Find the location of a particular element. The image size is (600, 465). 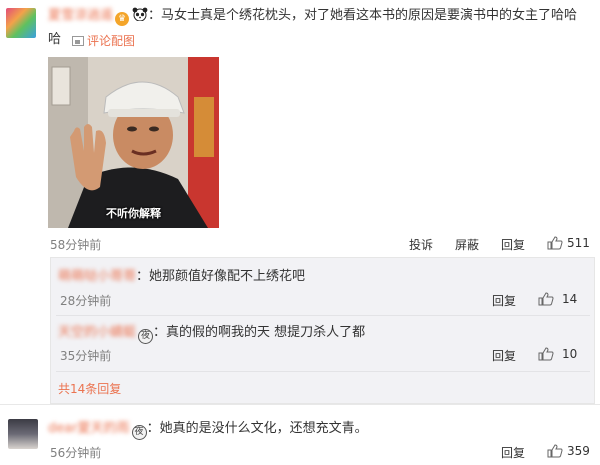

comment-text: dear夏天的雨夜：她真的是没什么文化，还想充文青。 is located at coordinates (208, 430).